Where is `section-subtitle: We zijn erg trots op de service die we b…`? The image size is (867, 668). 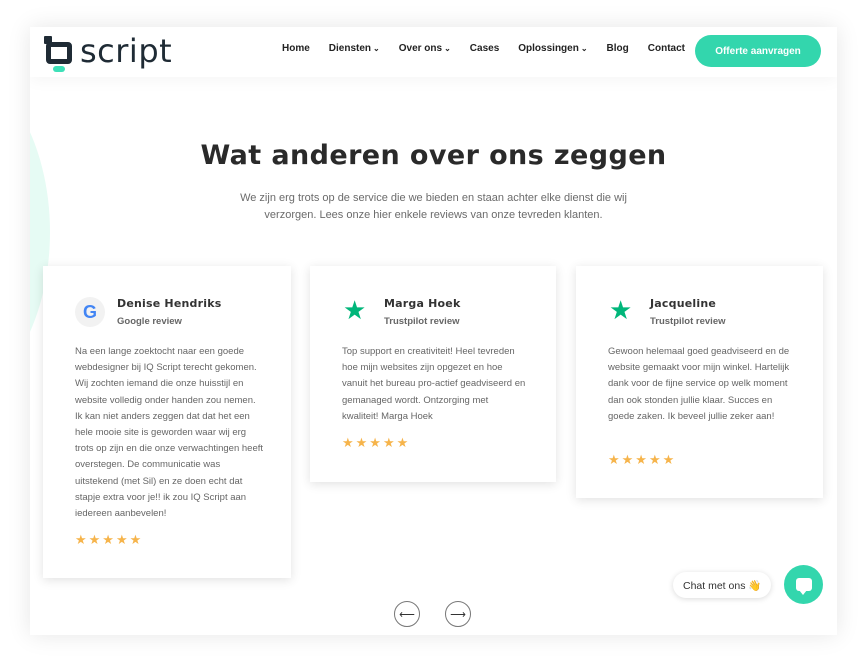 section-subtitle: We zijn erg trots op de service die we b… is located at coordinates (433, 206).